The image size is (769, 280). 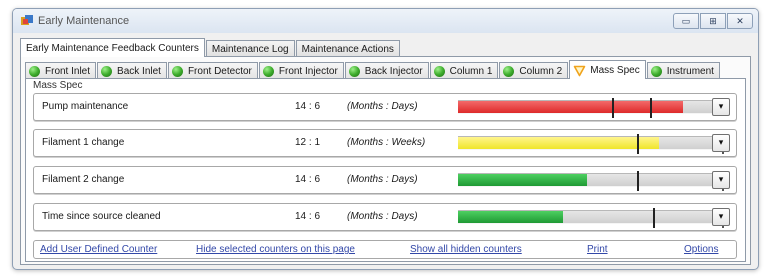 I want to click on counter-name: Filament 2 change, so click(x=83, y=179).